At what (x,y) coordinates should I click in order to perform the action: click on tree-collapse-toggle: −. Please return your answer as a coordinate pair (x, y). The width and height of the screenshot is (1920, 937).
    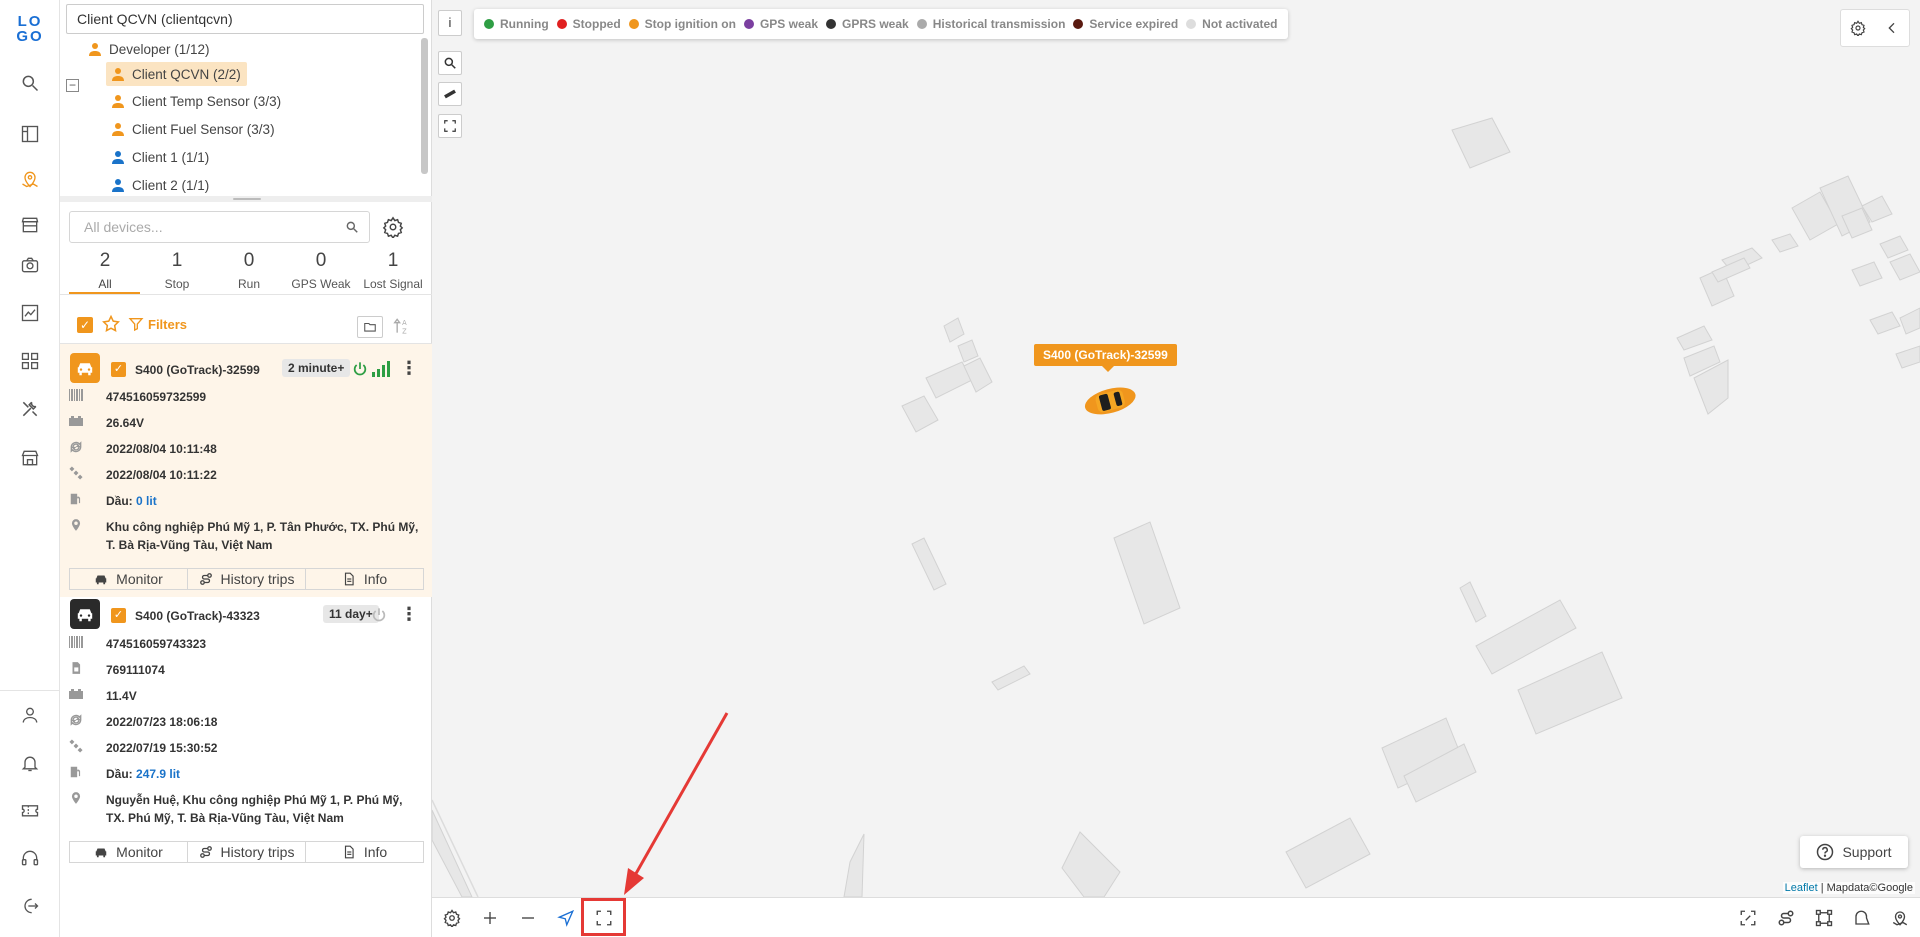
    Looking at the image, I should click on (72, 85).